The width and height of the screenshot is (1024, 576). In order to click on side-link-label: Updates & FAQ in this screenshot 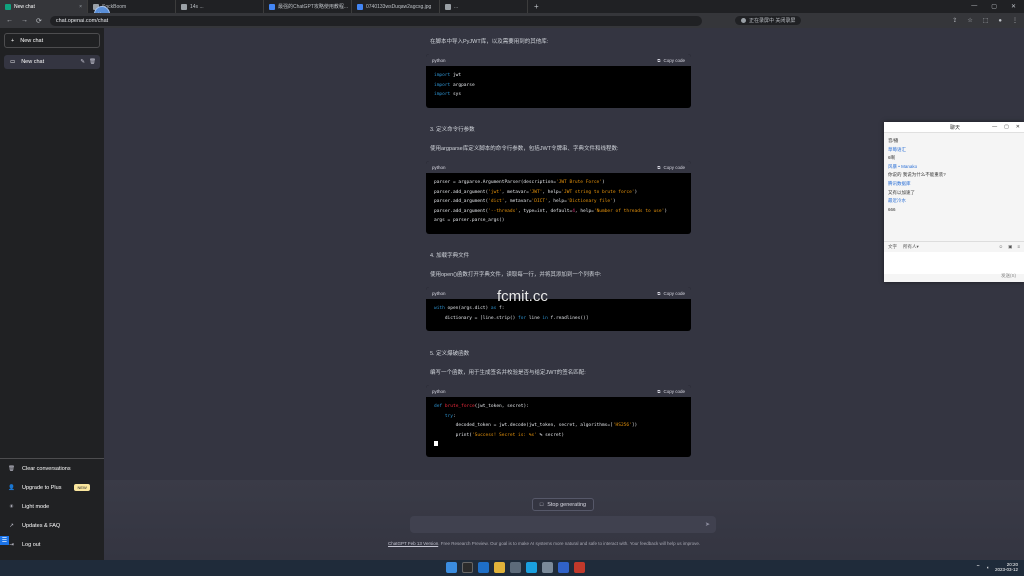, I will do `click(41, 525)`.